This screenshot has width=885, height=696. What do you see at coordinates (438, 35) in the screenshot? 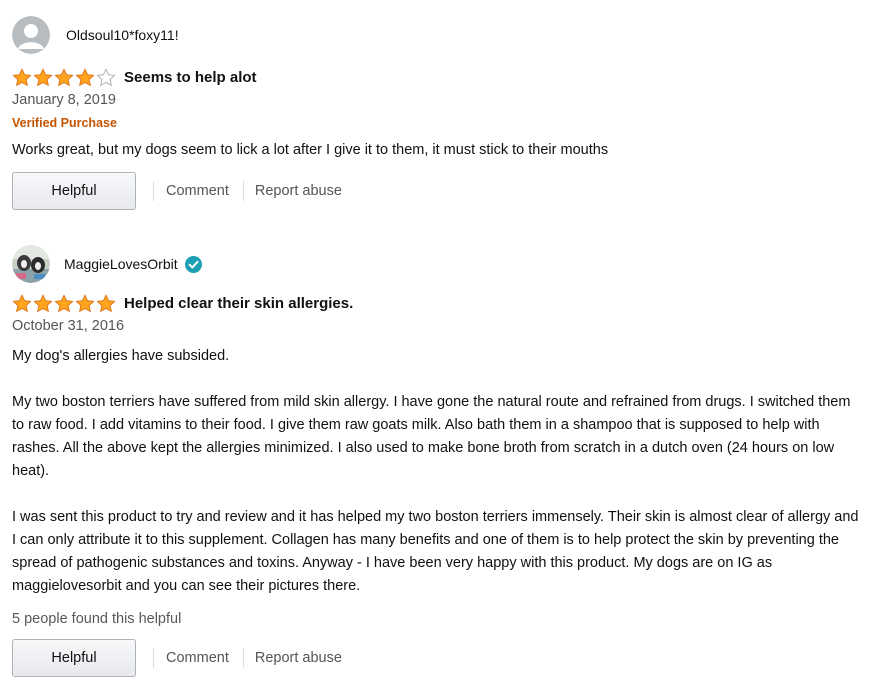
I see `reviewer-profile: Oldsoul10*foxy11!` at bounding box center [438, 35].